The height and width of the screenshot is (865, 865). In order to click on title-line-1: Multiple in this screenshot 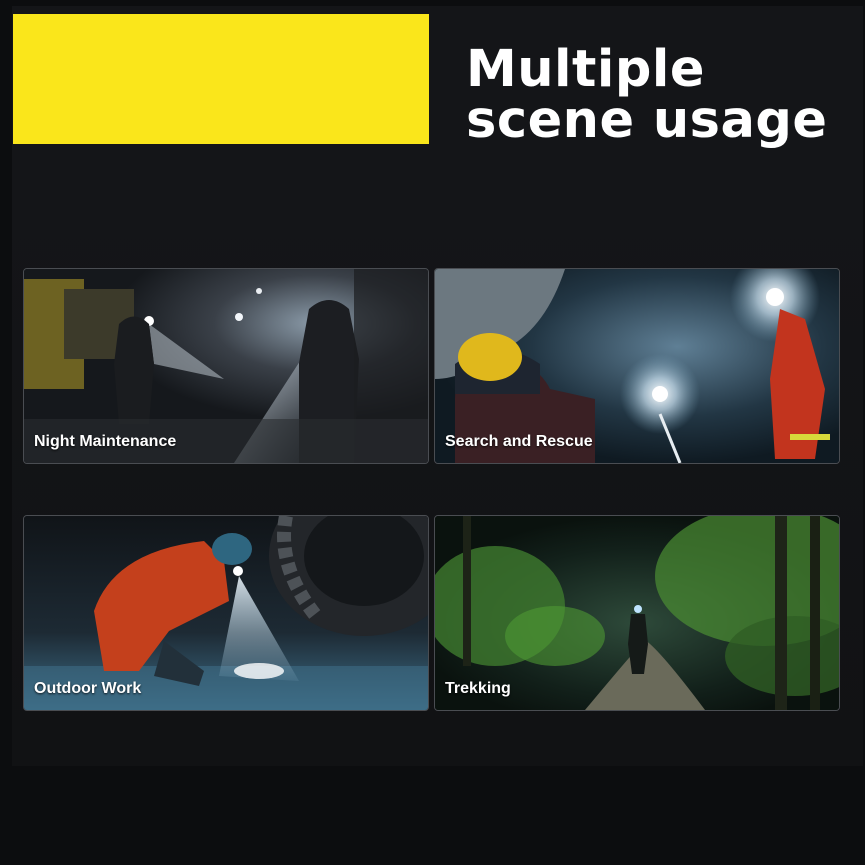, I will do `click(585, 69)`.